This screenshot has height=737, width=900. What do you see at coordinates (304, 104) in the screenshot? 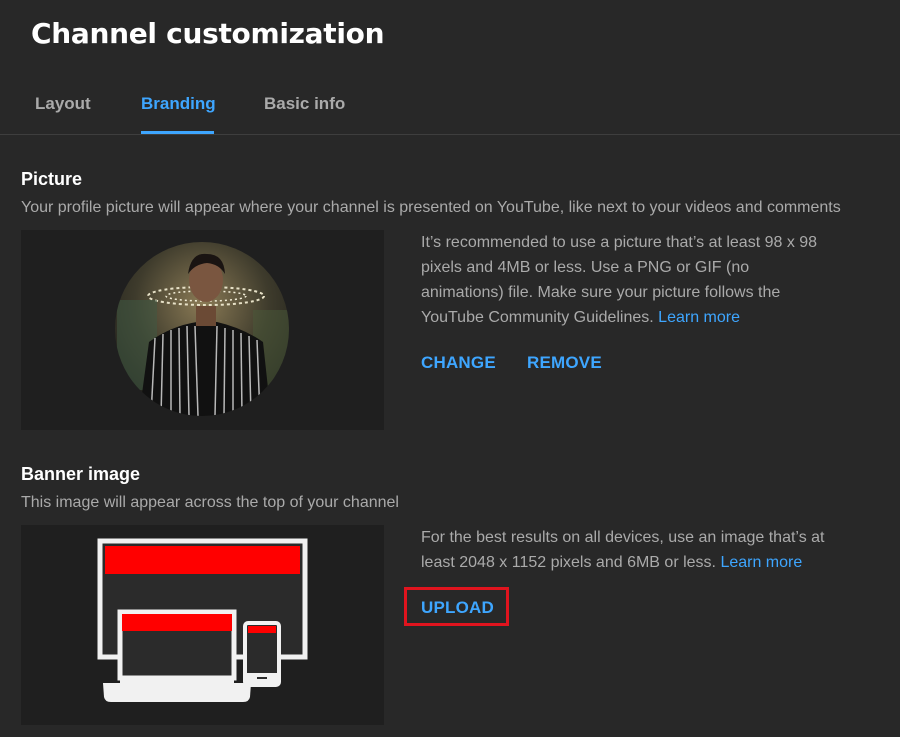
I see `tab-basic-info: Basic info` at bounding box center [304, 104].